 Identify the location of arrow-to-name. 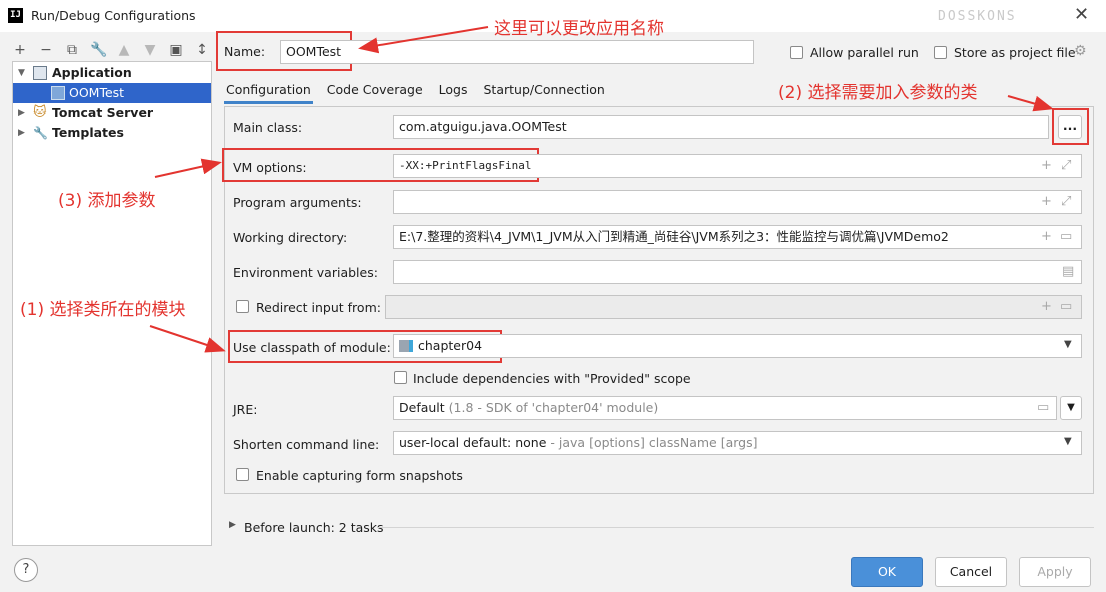
(423, 40).